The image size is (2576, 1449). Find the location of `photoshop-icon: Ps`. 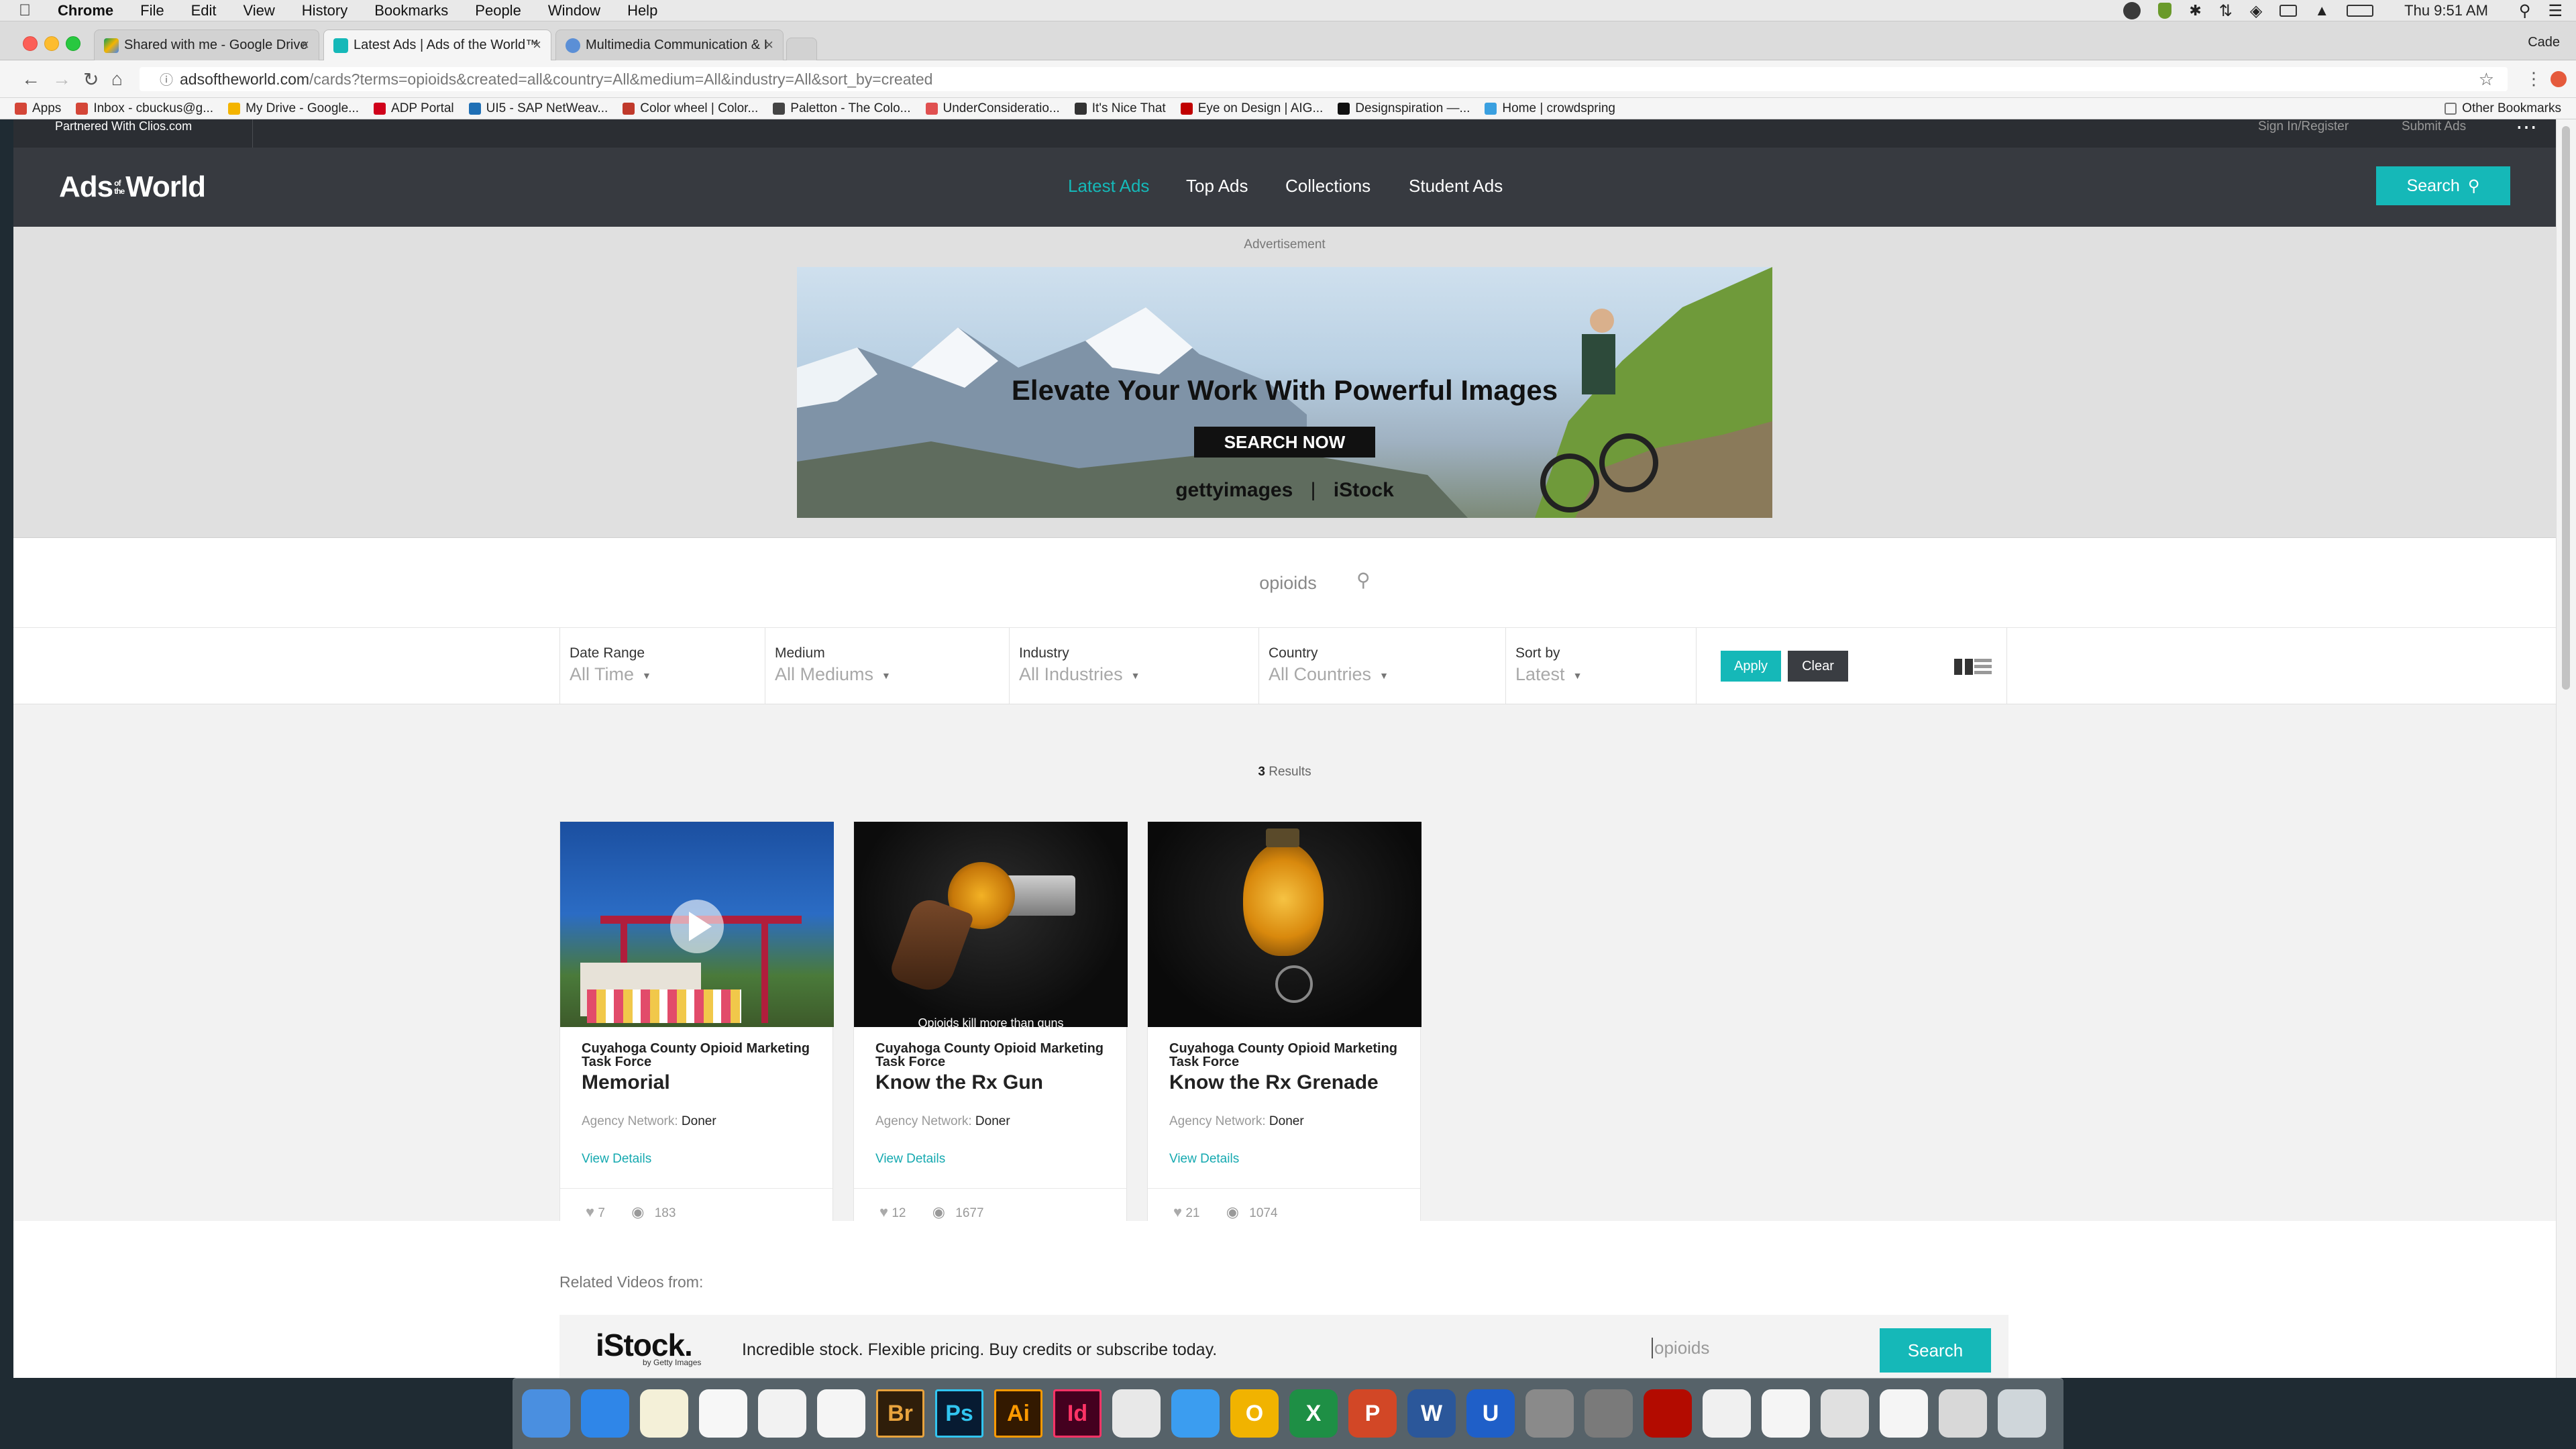

photoshop-icon: Ps is located at coordinates (959, 1413).